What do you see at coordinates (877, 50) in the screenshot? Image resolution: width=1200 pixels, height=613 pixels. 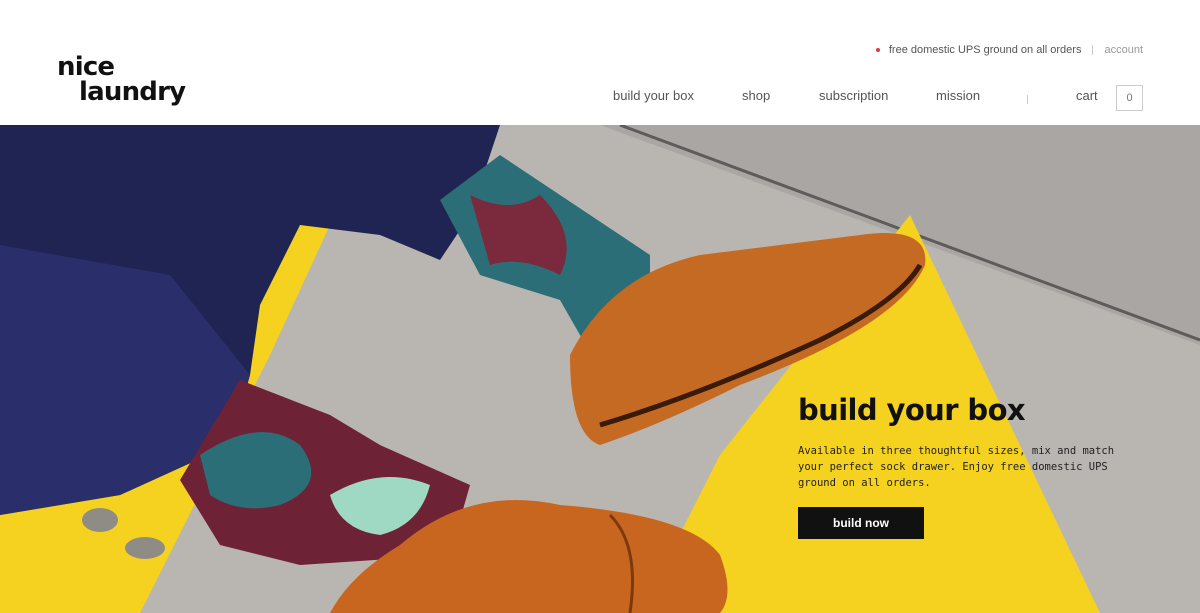 I see `dot-icon` at bounding box center [877, 50].